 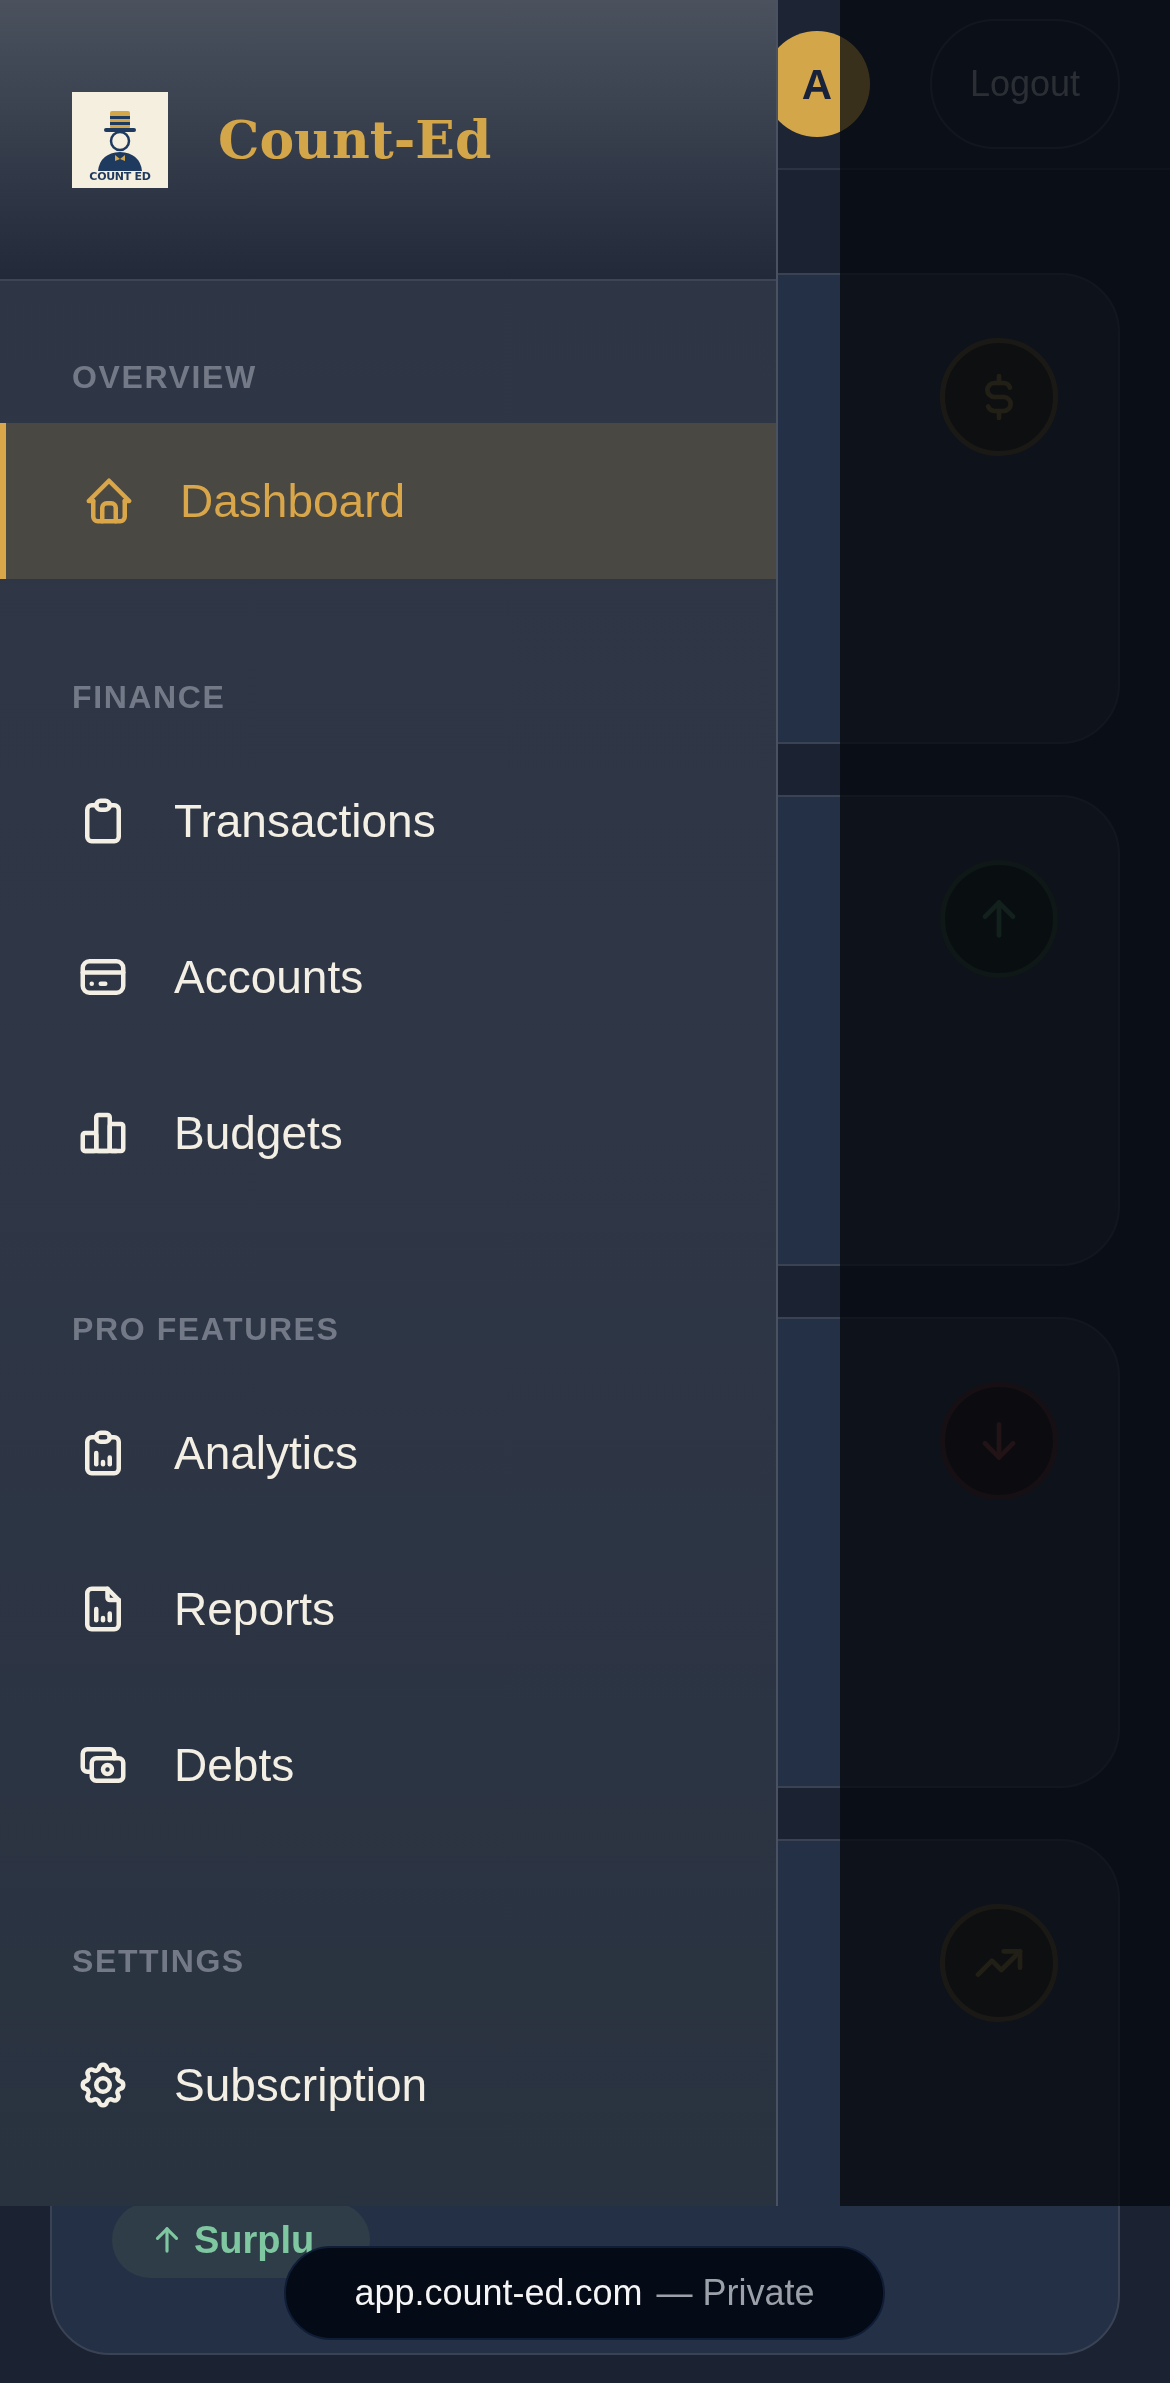 What do you see at coordinates (206, 1329) in the screenshot?
I see `section-label: PRO FEATURES` at bounding box center [206, 1329].